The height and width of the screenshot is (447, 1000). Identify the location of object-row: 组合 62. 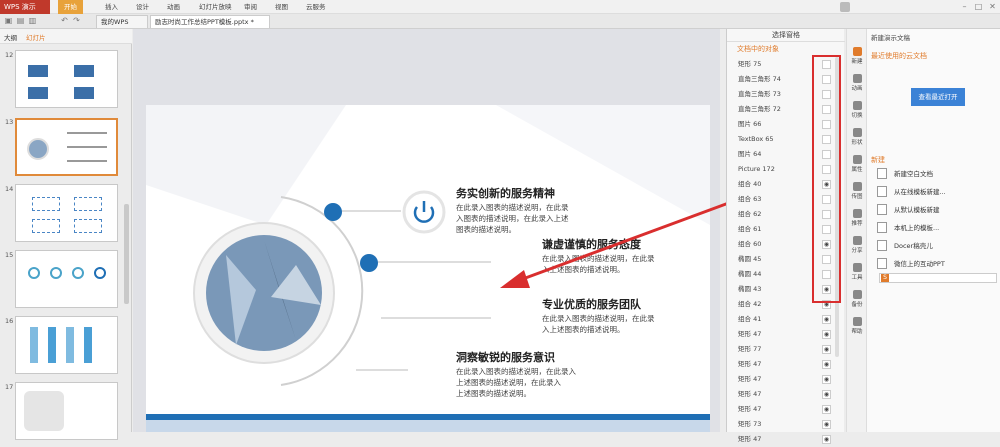
(785, 214).